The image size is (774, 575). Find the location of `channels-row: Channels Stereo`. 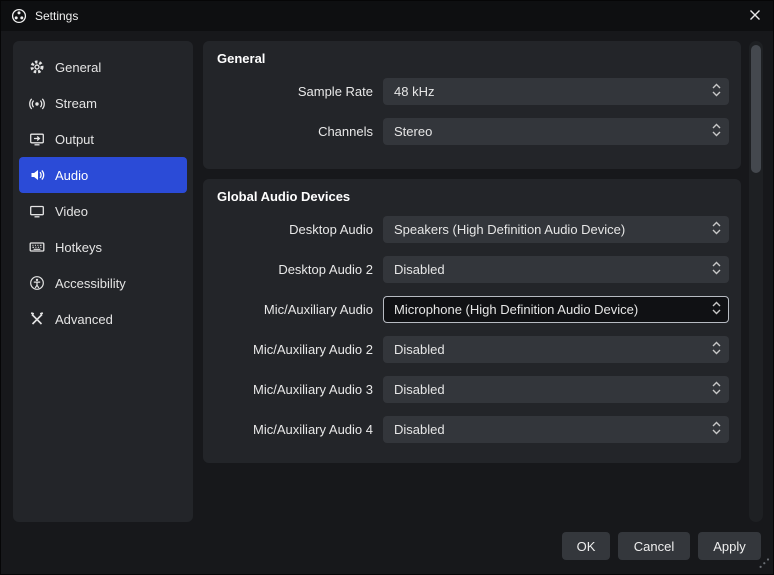

channels-row: Channels Stereo is located at coordinates (472, 131).